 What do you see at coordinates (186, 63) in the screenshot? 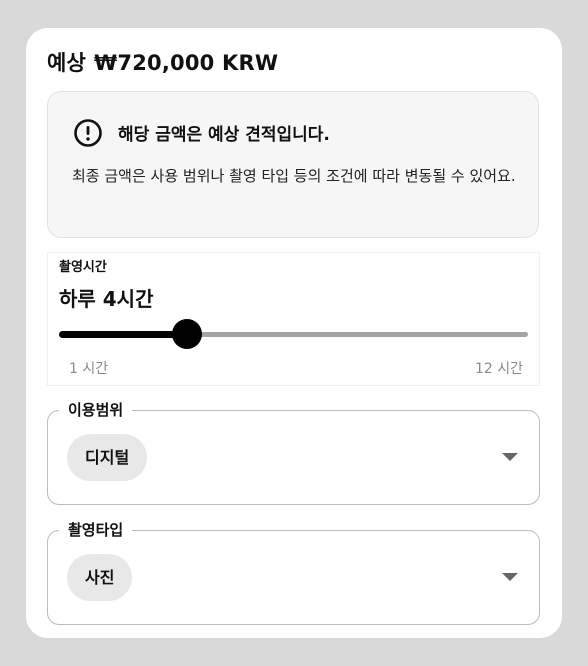
I see `estimate-price: ₩720,000 KRW` at bounding box center [186, 63].